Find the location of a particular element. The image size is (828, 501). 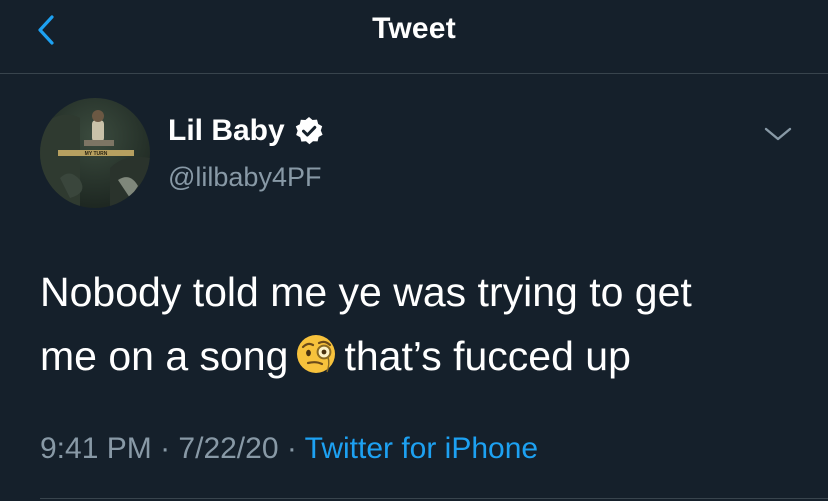

avatar: MY TURN is located at coordinates (95, 153).